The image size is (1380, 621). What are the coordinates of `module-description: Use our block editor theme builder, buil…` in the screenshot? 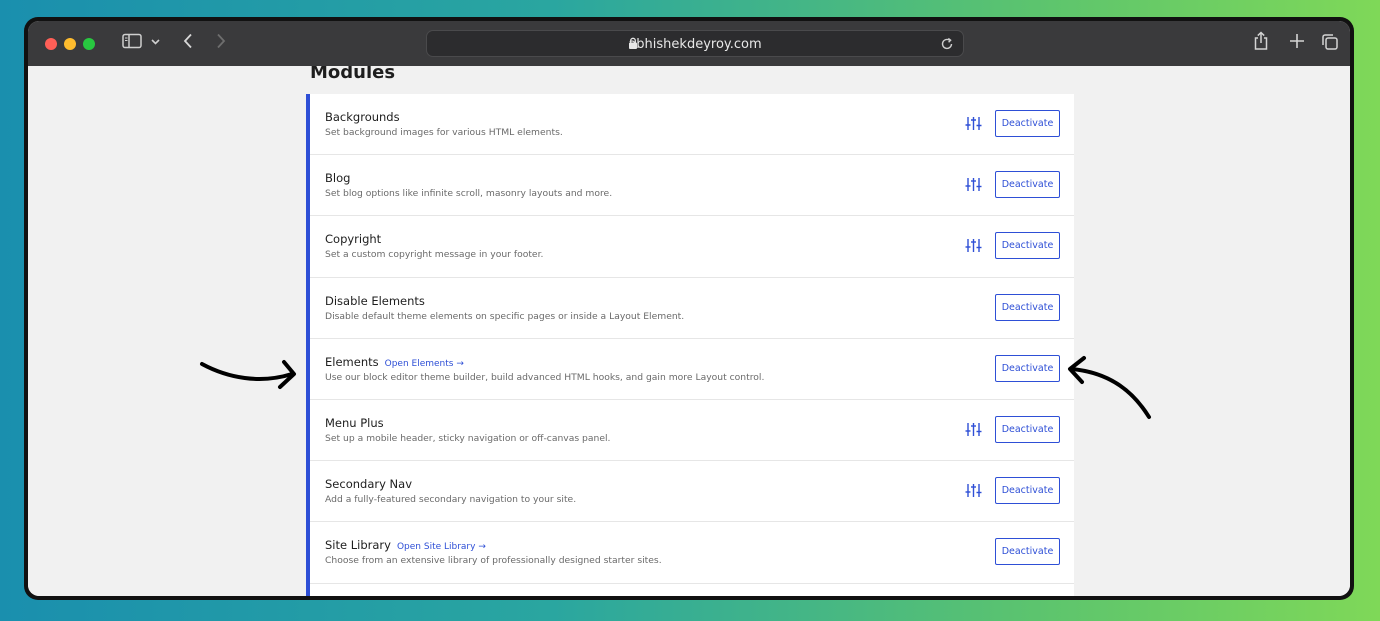 It's located at (545, 377).